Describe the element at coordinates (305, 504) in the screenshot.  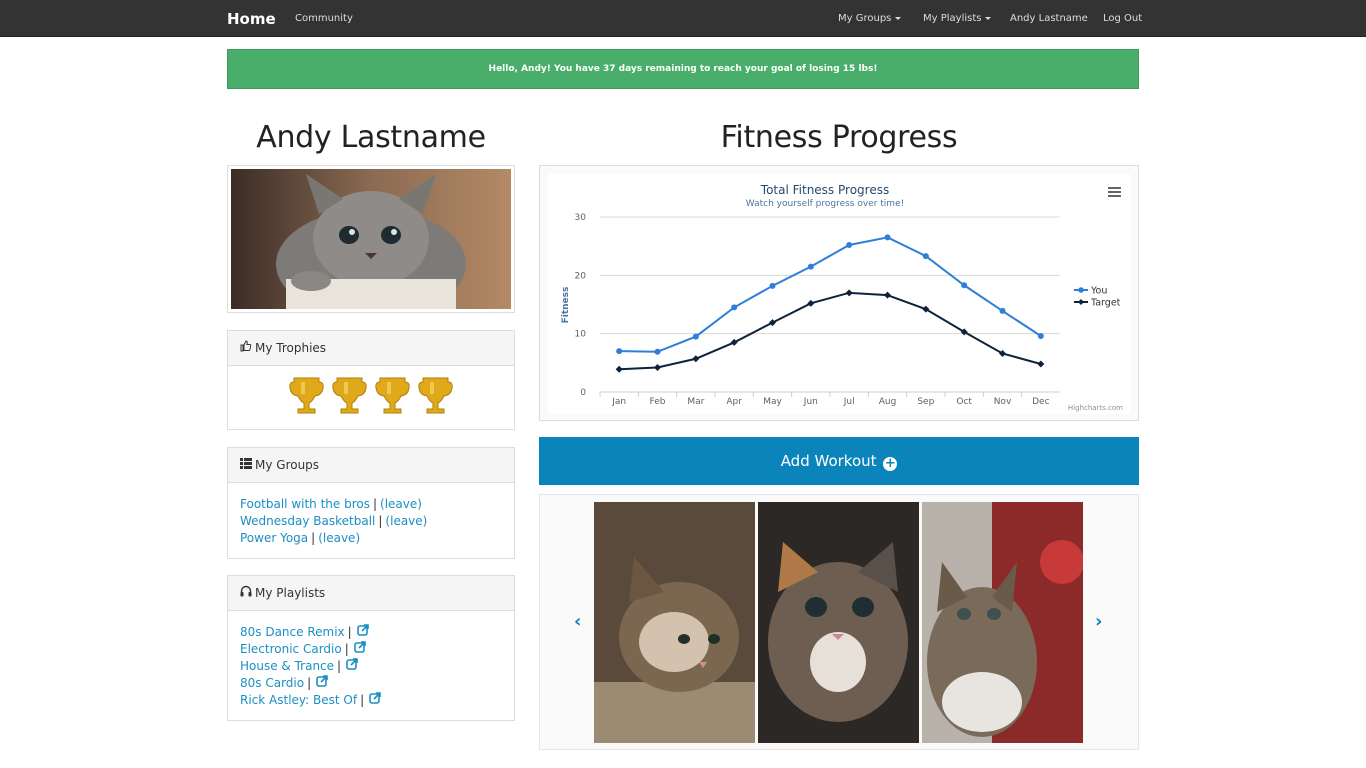
I see `group-link: Football with the bros` at that location.